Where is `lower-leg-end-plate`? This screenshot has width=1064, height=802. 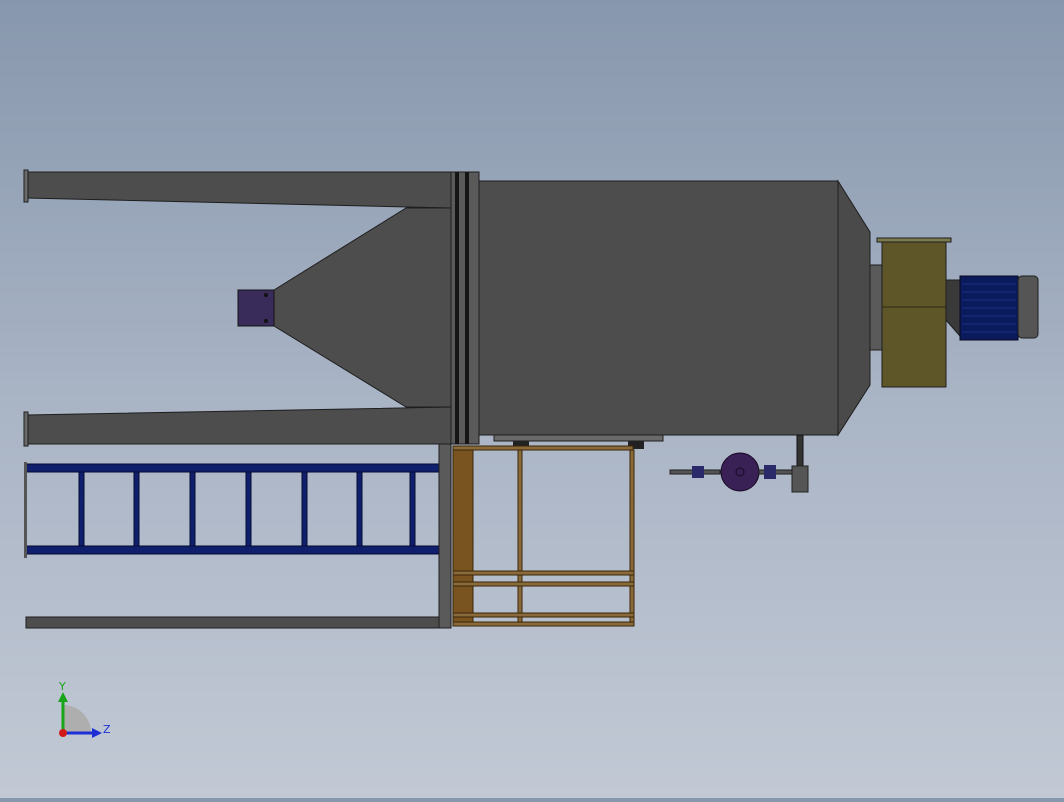
lower-leg-end-plate is located at coordinates (26, 429).